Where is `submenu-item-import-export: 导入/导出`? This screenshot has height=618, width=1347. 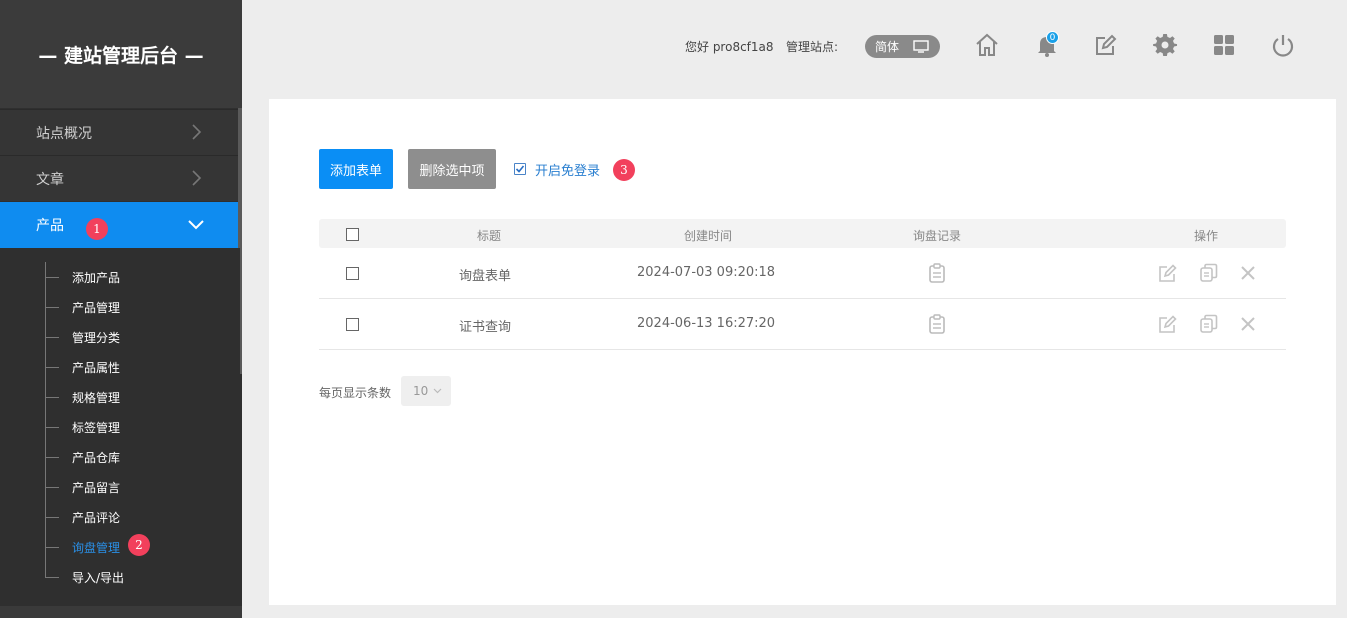
submenu-item-import-export: 导入/导出 is located at coordinates (140, 577).